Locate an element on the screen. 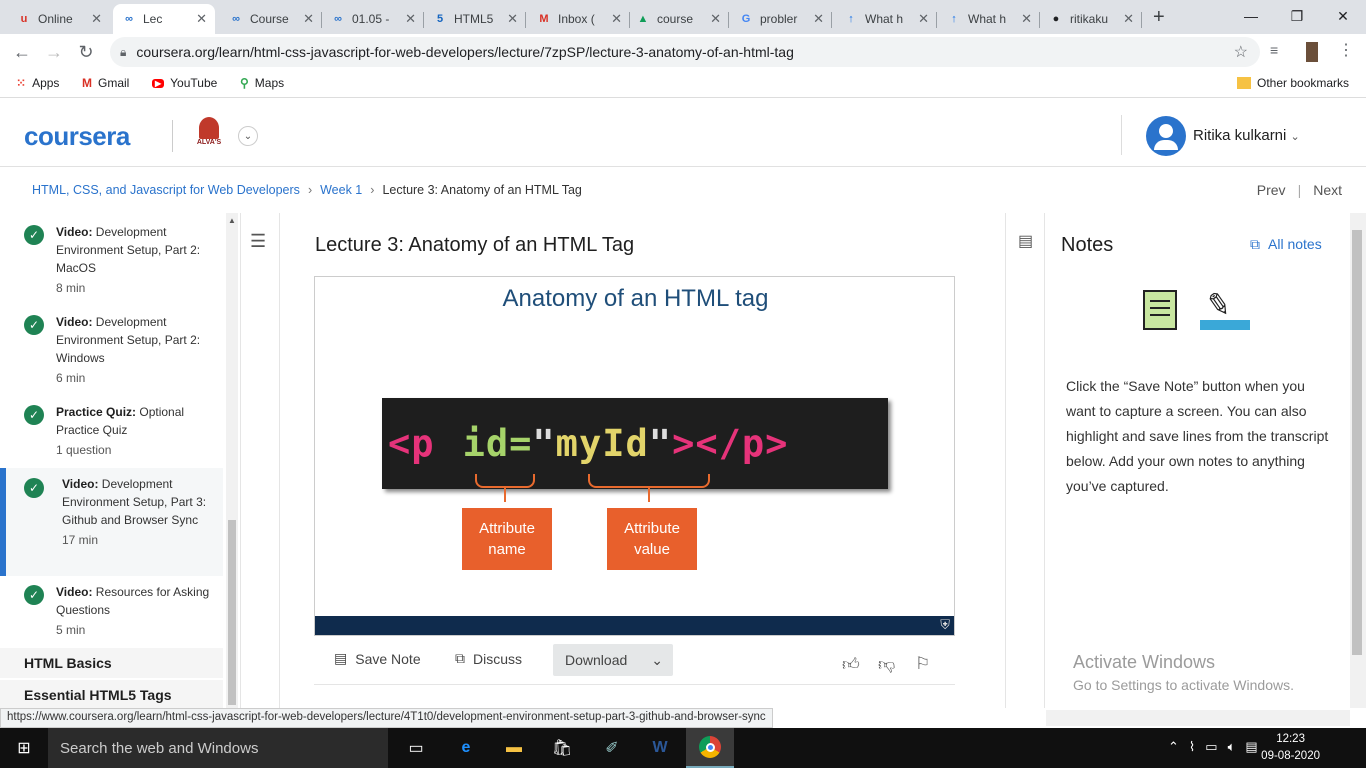  browser-tab: ∞ Lec ✕ is located at coordinates (164, 19).